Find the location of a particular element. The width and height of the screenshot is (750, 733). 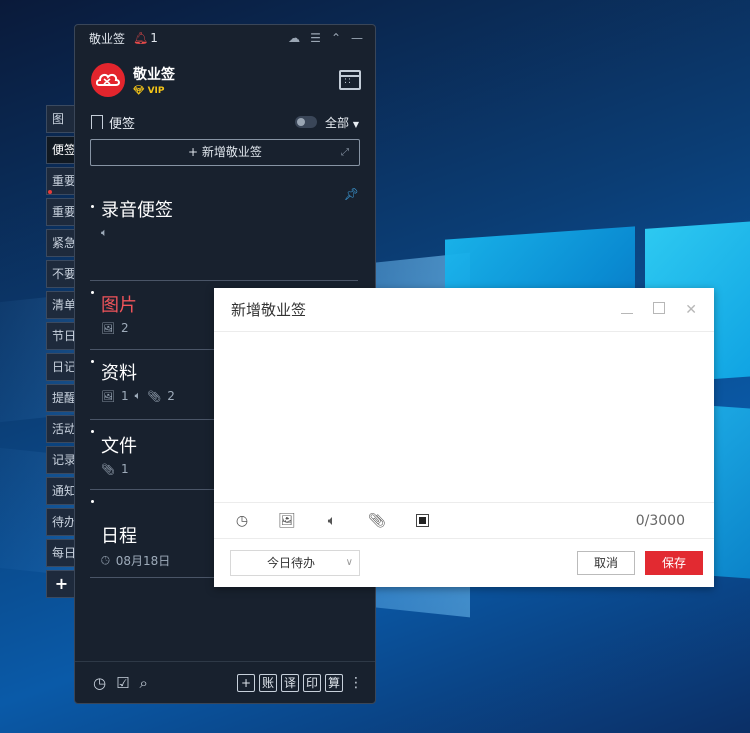

clock-icon: ◷ is located at coordinates (99, 683).